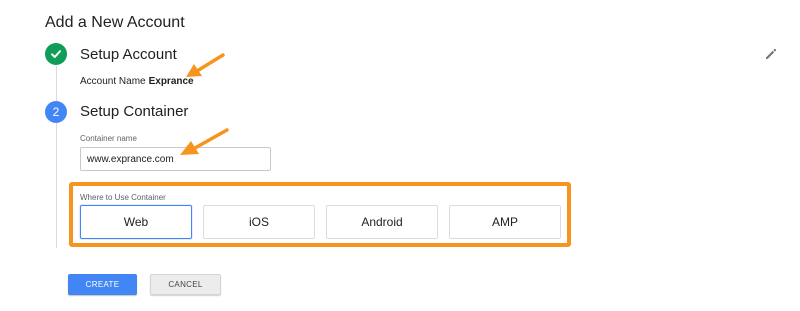 Image resolution: width=800 pixels, height=311 pixels. What do you see at coordinates (771, 54) in the screenshot?
I see `pencil-icon` at bounding box center [771, 54].